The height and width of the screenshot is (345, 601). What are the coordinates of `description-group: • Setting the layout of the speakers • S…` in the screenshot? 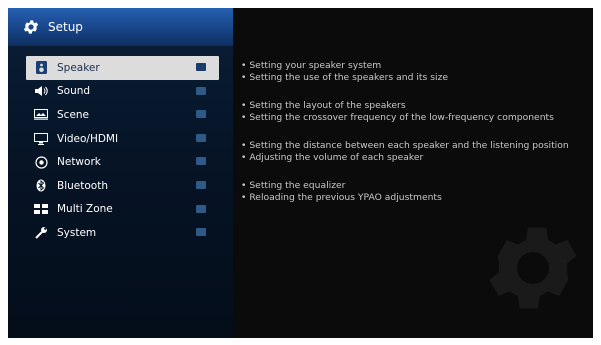 It's located at (416, 112).